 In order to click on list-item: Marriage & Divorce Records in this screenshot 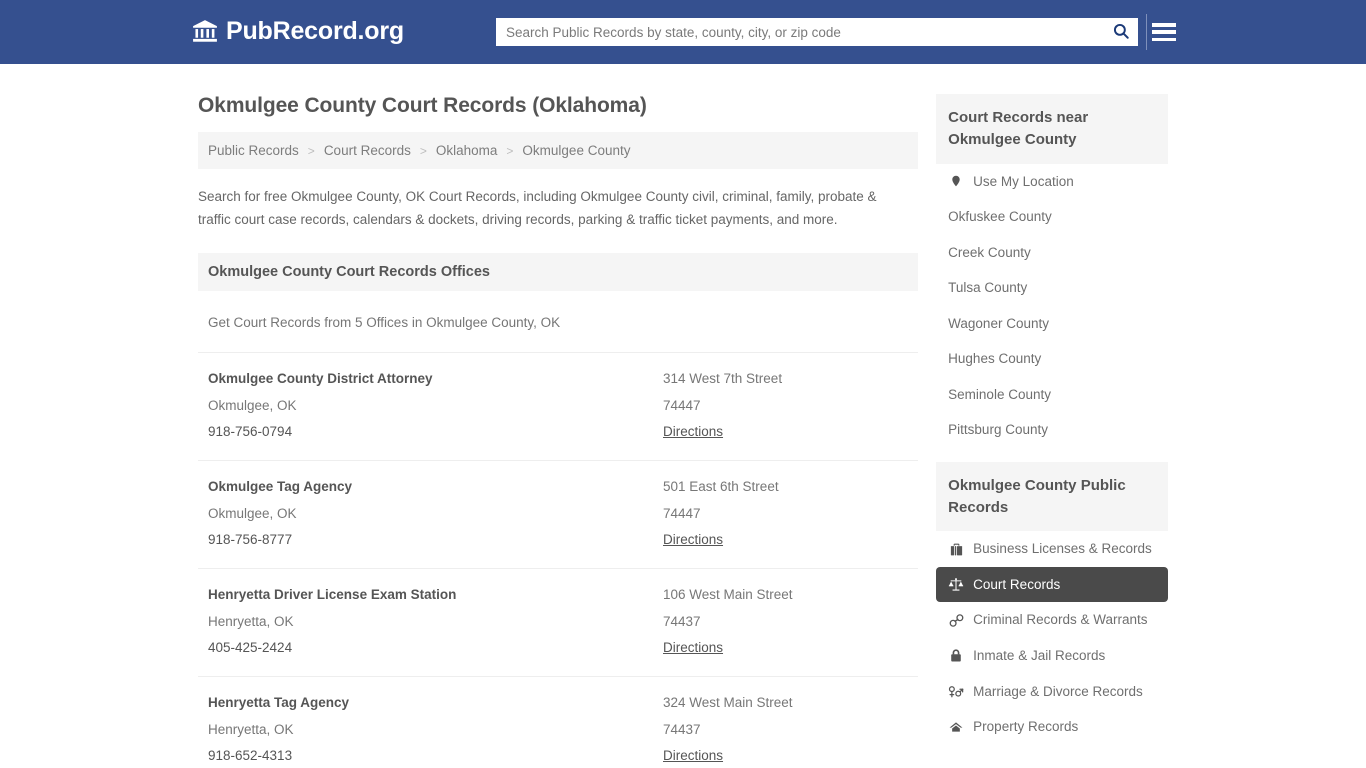, I will do `click(1052, 692)`.